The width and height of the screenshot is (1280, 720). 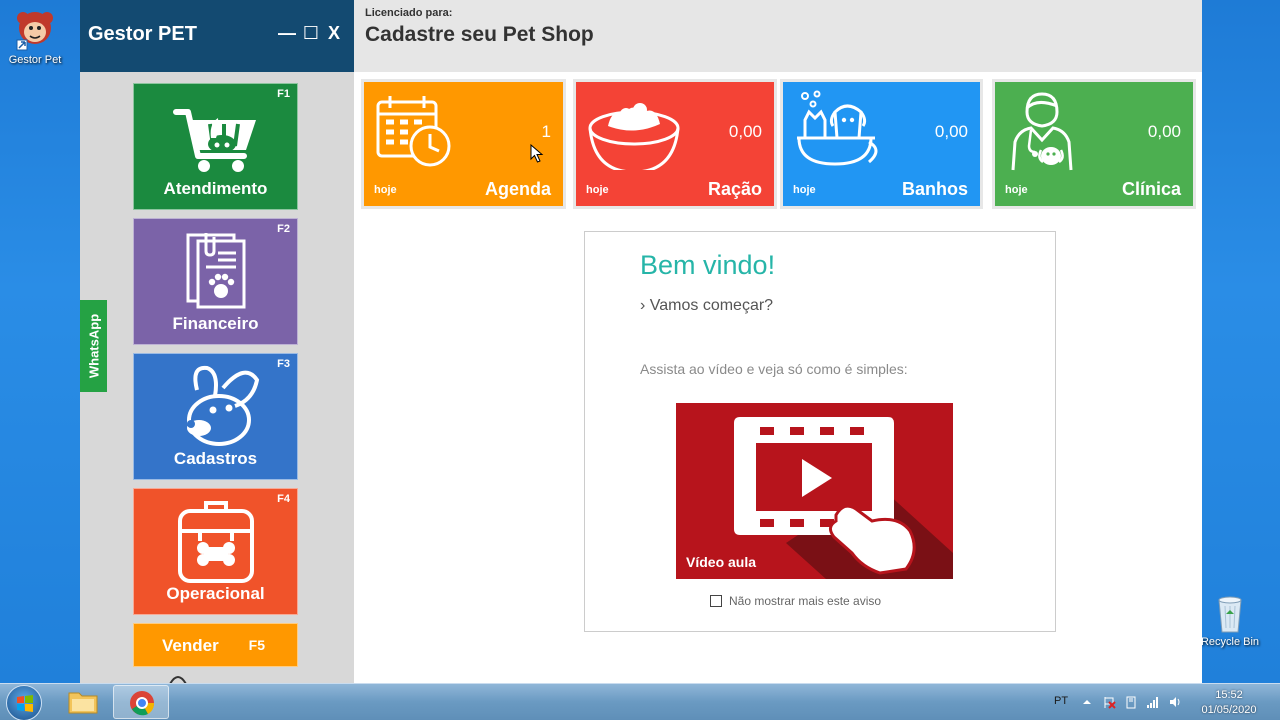 I want to click on start-button, so click(x=24, y=702).